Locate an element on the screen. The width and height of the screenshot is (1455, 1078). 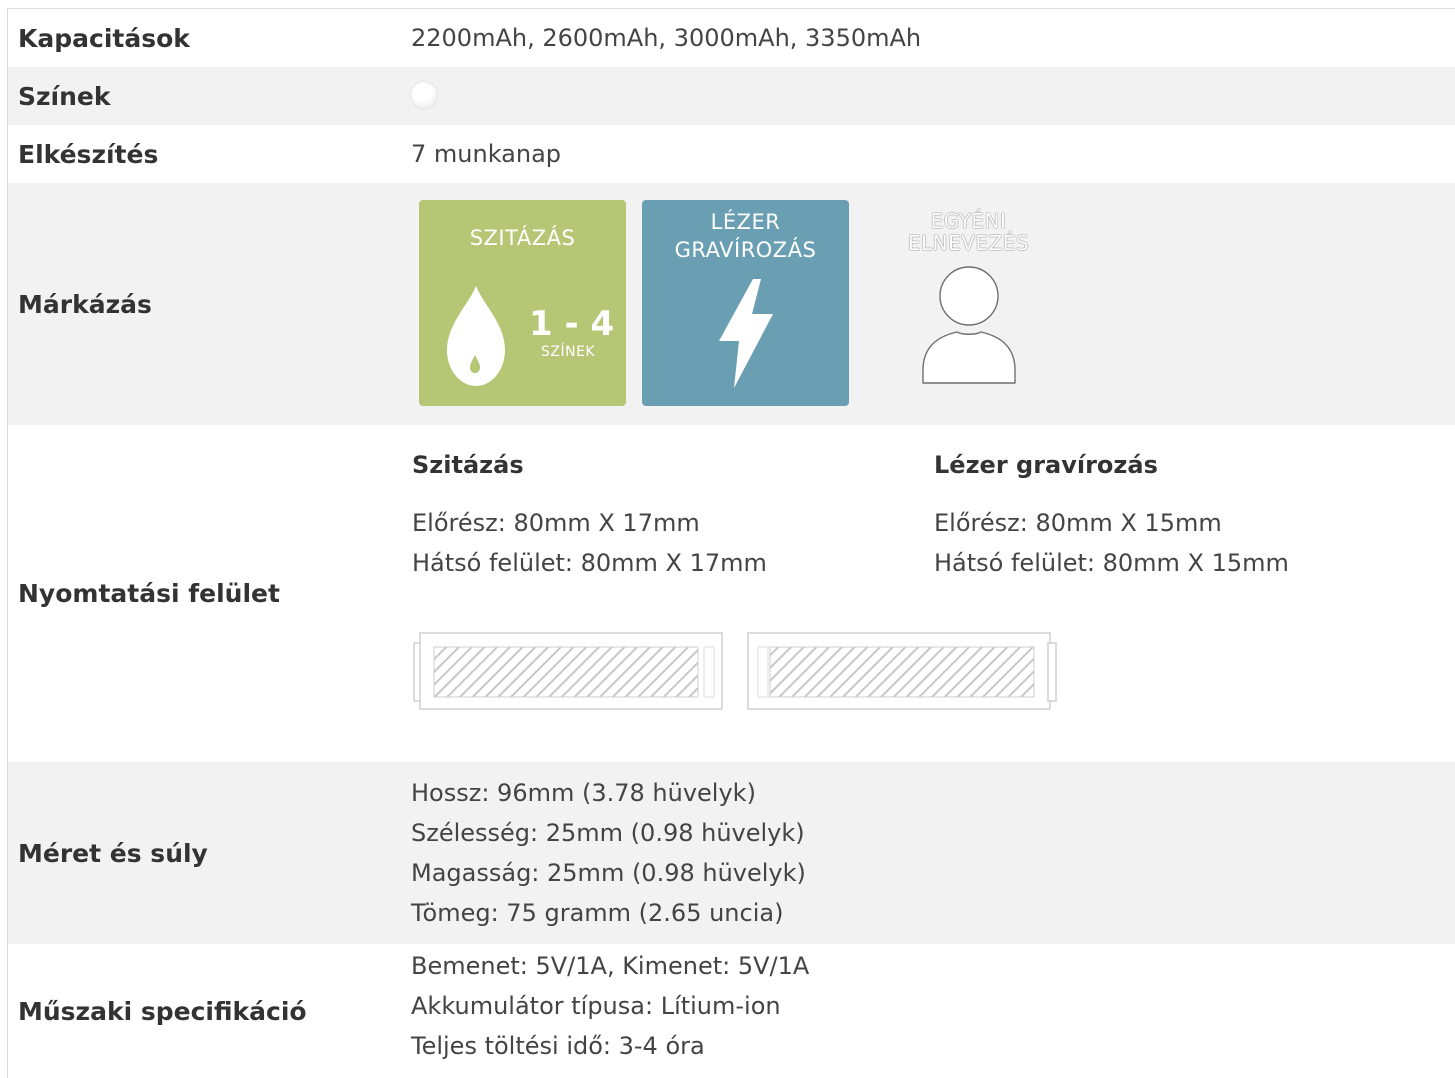
print-area-label: Nyomtatási felület is located at coordinates (149, 593).